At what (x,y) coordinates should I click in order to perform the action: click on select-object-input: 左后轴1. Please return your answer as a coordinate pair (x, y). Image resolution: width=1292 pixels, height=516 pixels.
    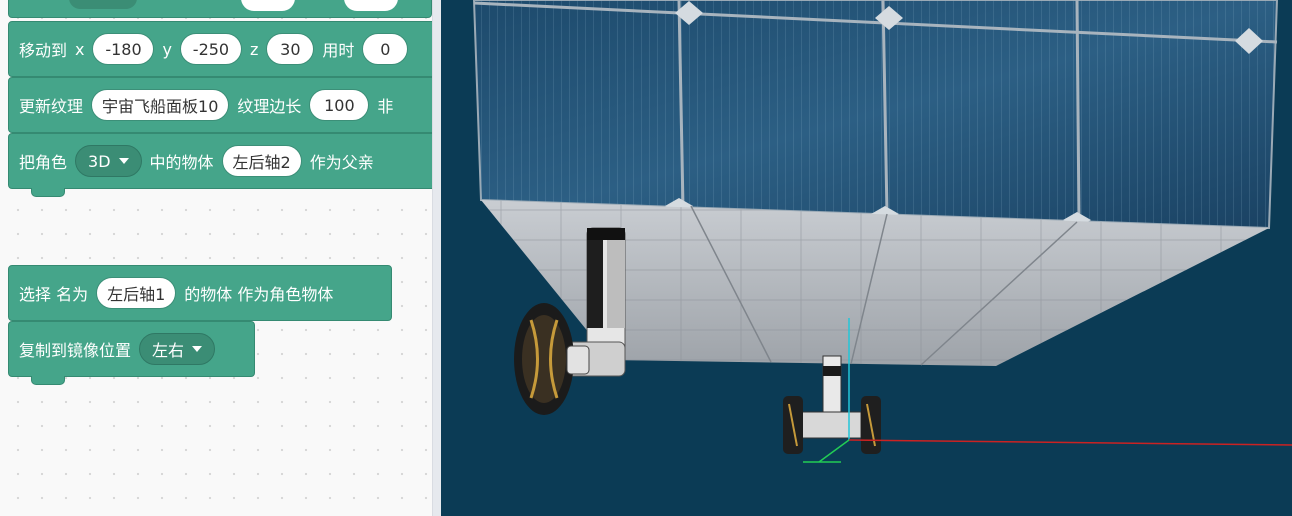
    Looking at the image, I should click on (136, 293).